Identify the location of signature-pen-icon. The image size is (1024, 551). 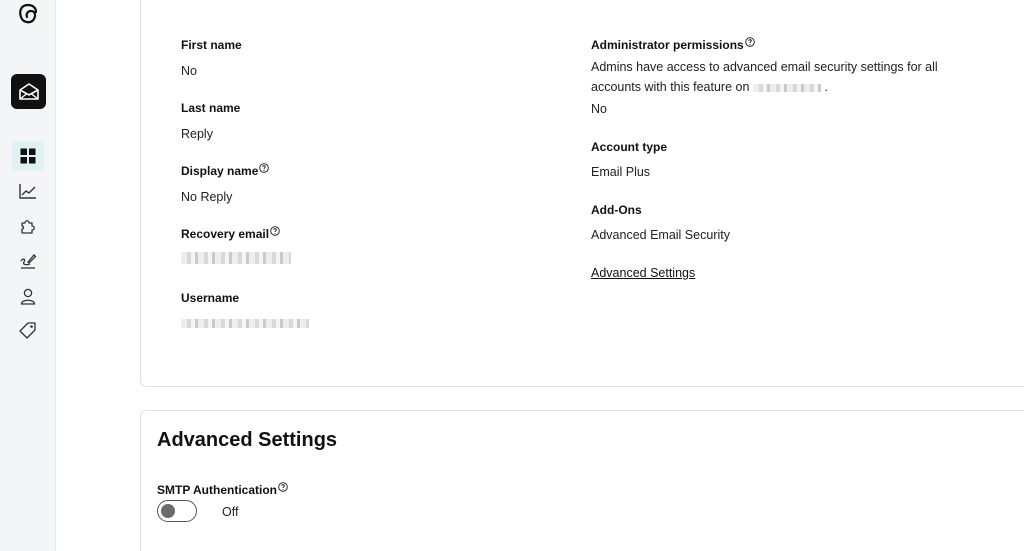
(28, 261).